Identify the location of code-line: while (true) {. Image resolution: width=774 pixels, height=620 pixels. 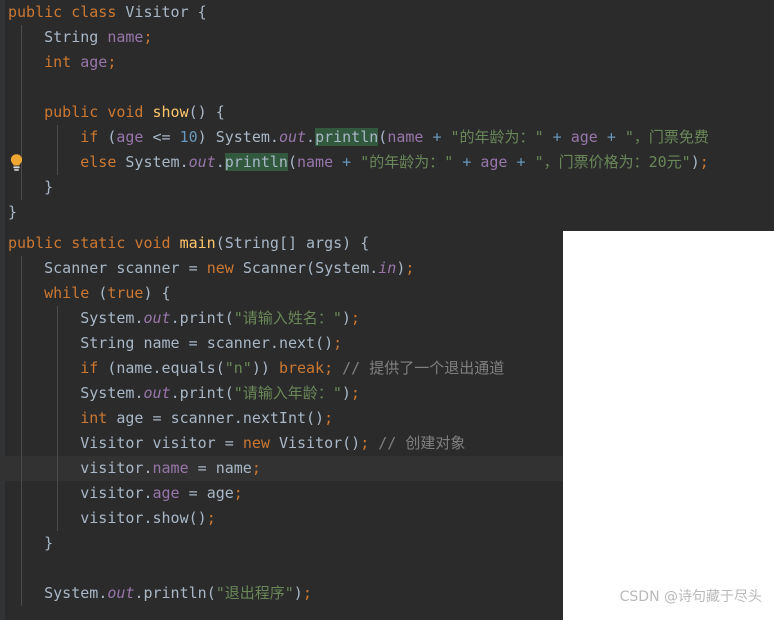
(281, 293).